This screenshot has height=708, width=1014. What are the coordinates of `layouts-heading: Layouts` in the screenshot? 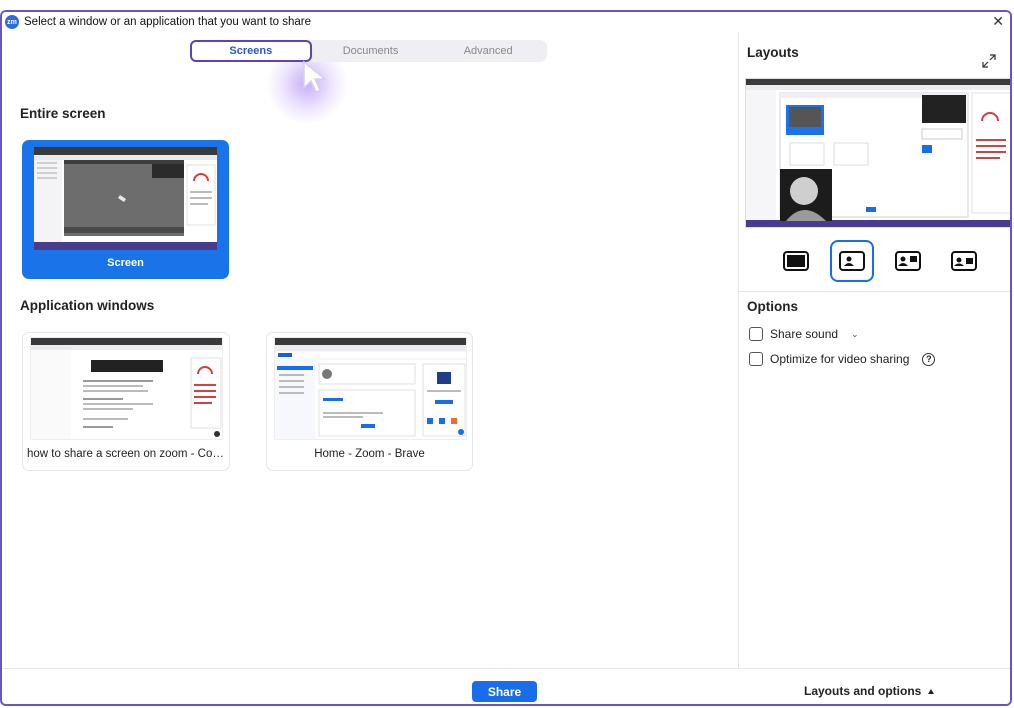 It's located at (773, 52).